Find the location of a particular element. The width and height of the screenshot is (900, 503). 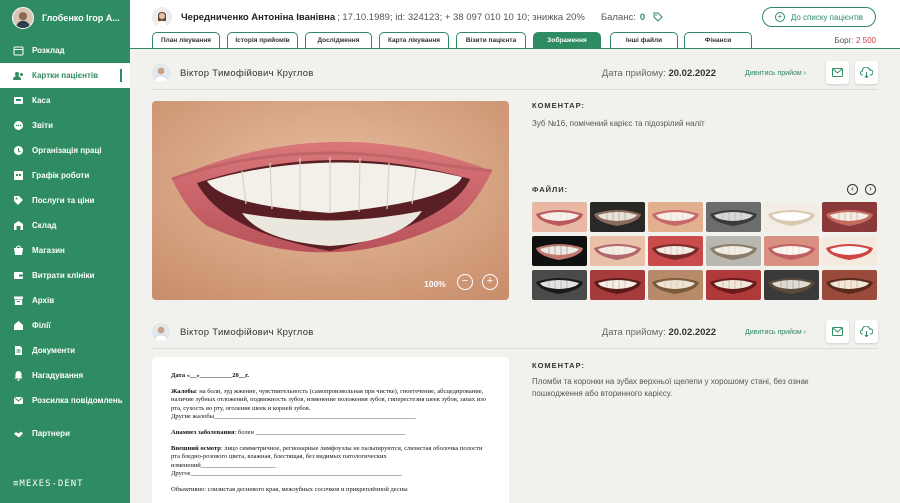

chevron-right-icon: › is located at coordinates (804, 73).